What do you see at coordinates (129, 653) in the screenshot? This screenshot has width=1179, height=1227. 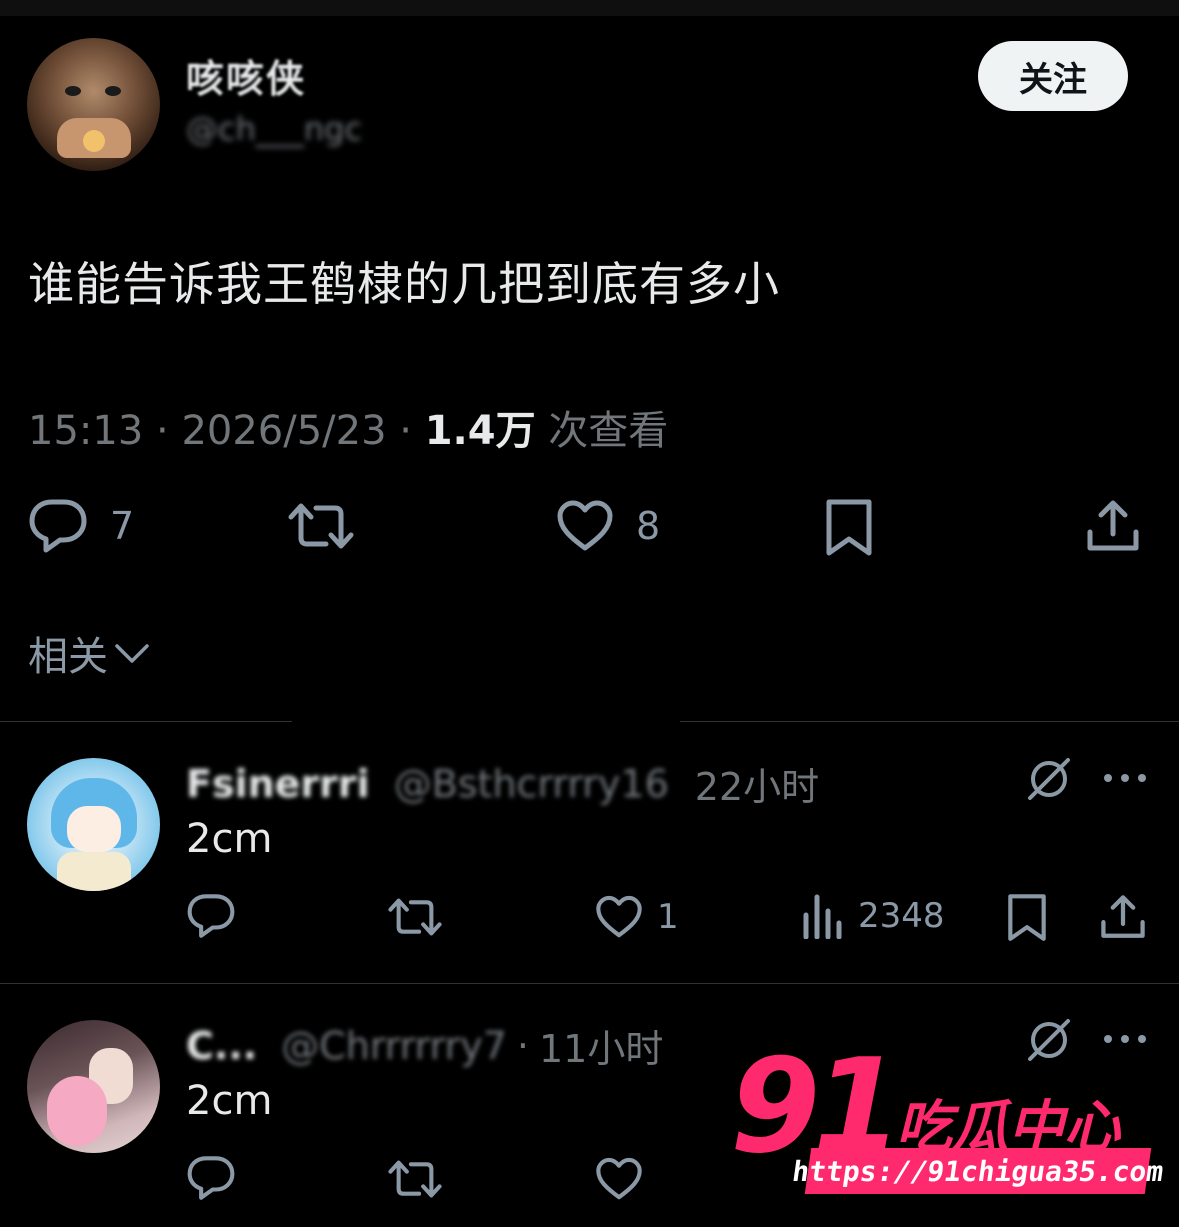 I see `chevron-down-icon` at bounding box center [129, 653].